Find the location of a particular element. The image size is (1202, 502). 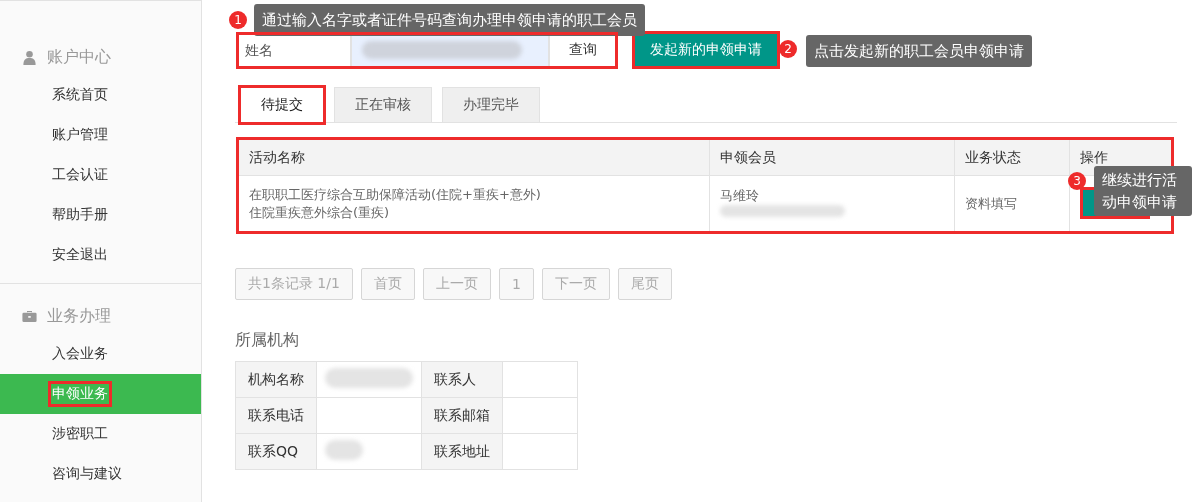

sidebar-item: 系统首页 is located at coordinates (100, 95).